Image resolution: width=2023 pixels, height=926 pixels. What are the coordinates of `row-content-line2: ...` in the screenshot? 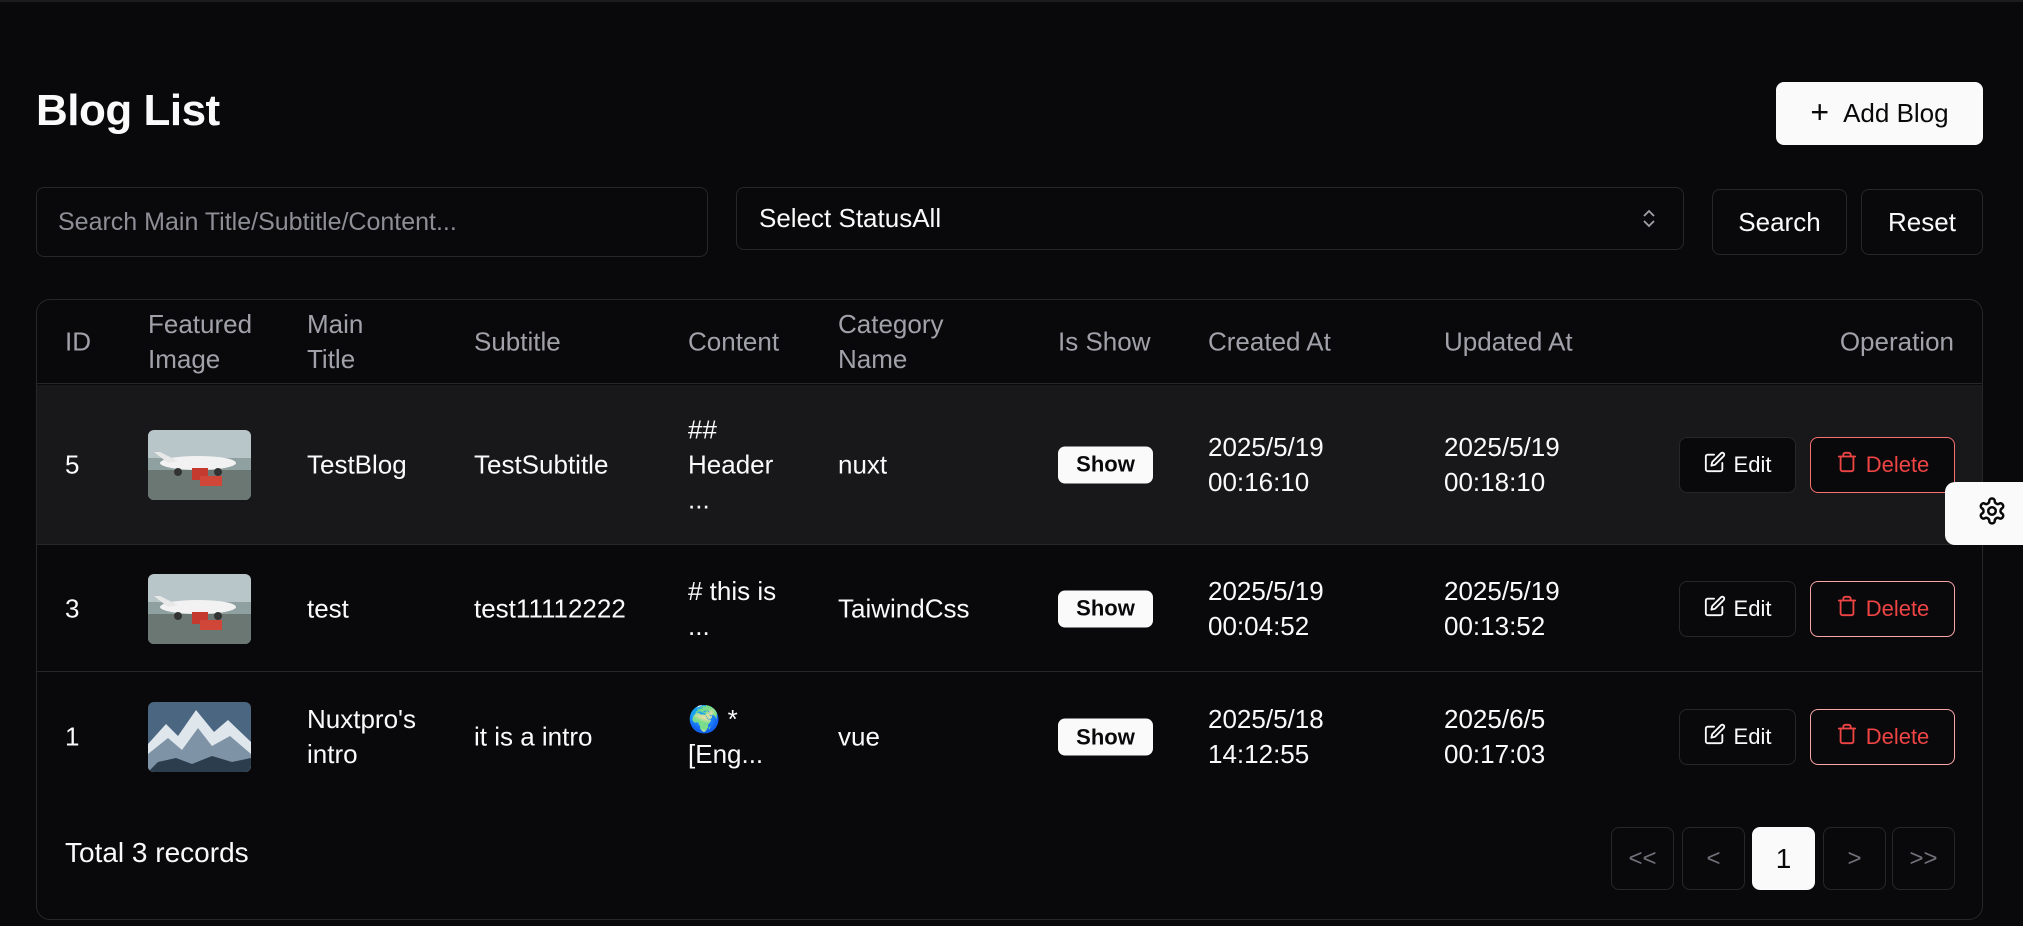 It's located at (699, 625).